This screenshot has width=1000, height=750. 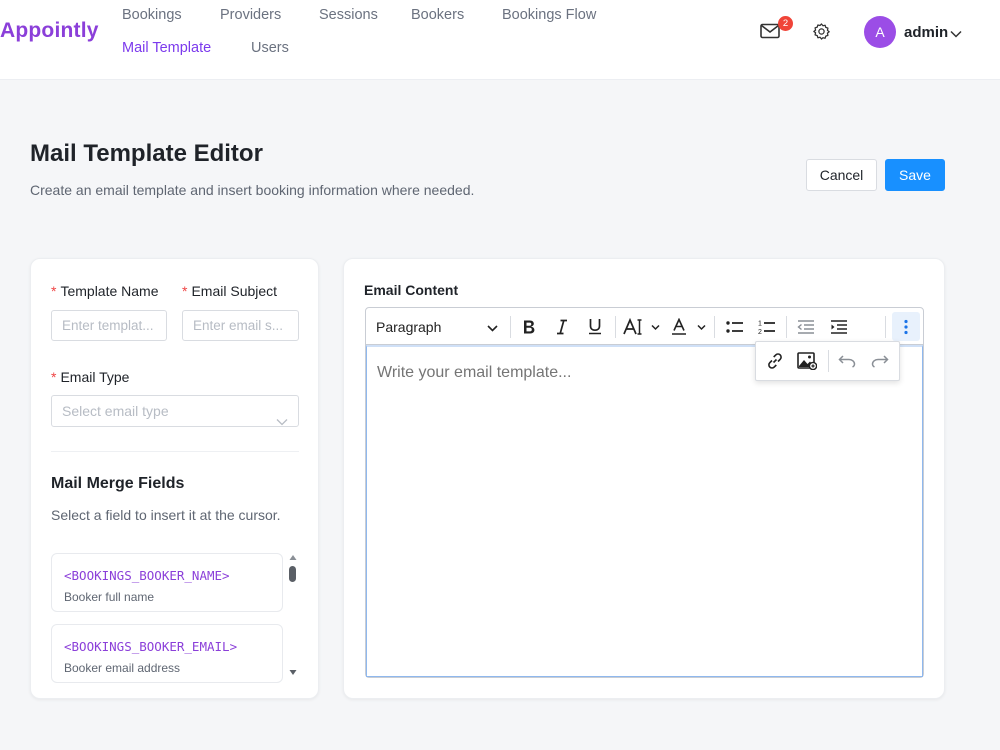 What do you see at coordinates (529, 326) in the screenshot?
I see `bold-icon` at bounding box center [529, 326].